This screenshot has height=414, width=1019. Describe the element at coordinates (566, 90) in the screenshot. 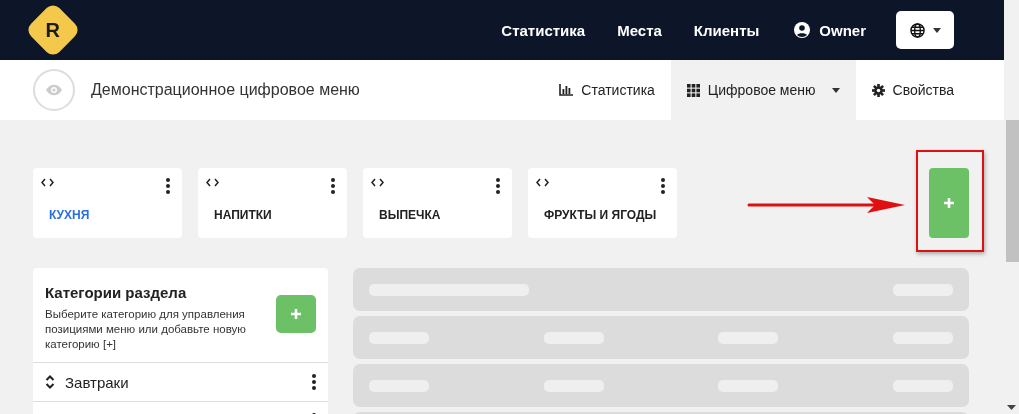

I see `bar-chart-icon` at that location.